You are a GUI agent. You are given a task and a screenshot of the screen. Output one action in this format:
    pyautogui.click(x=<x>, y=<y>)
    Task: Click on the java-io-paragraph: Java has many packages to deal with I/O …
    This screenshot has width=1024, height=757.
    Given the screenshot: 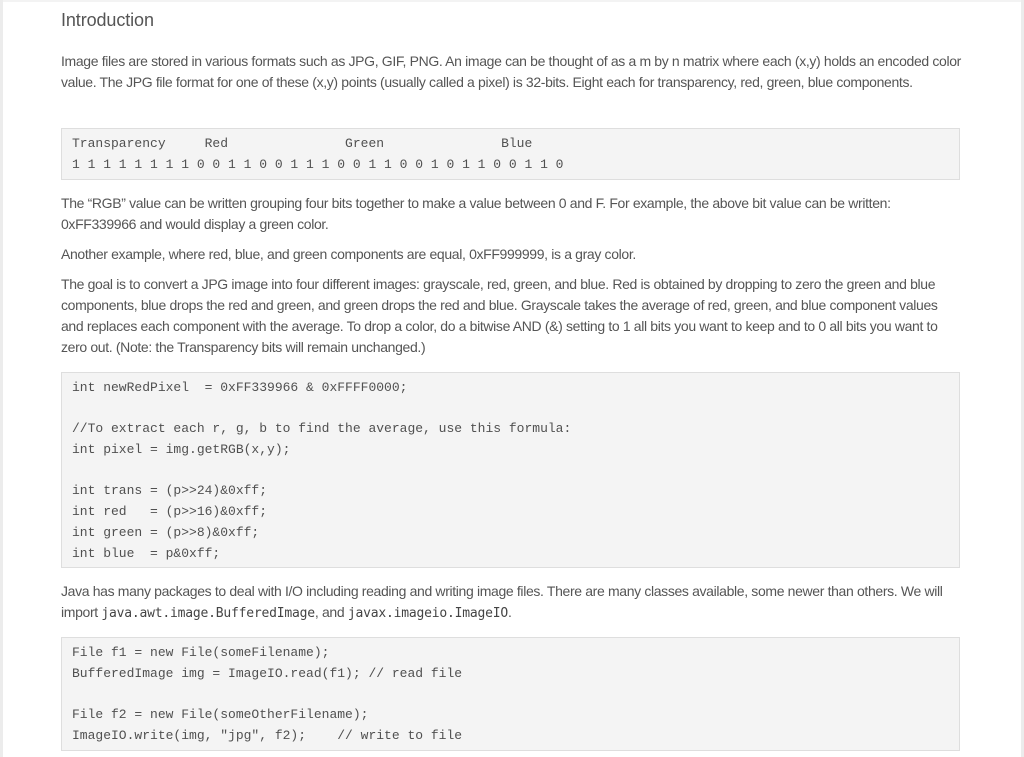 What is the action you would take?
    pyautogui.click(x=511, y=602)
    